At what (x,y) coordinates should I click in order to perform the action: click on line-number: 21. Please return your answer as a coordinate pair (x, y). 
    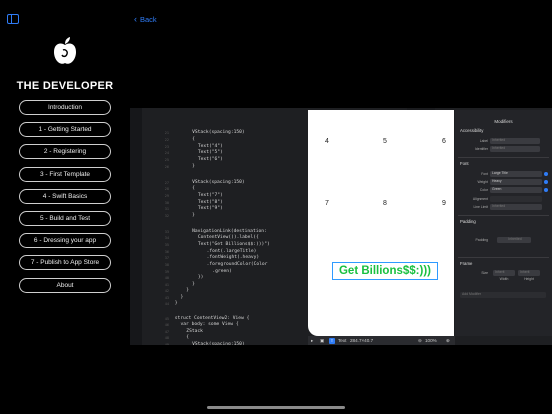
    Looking at the image, I should click on (166, 132).